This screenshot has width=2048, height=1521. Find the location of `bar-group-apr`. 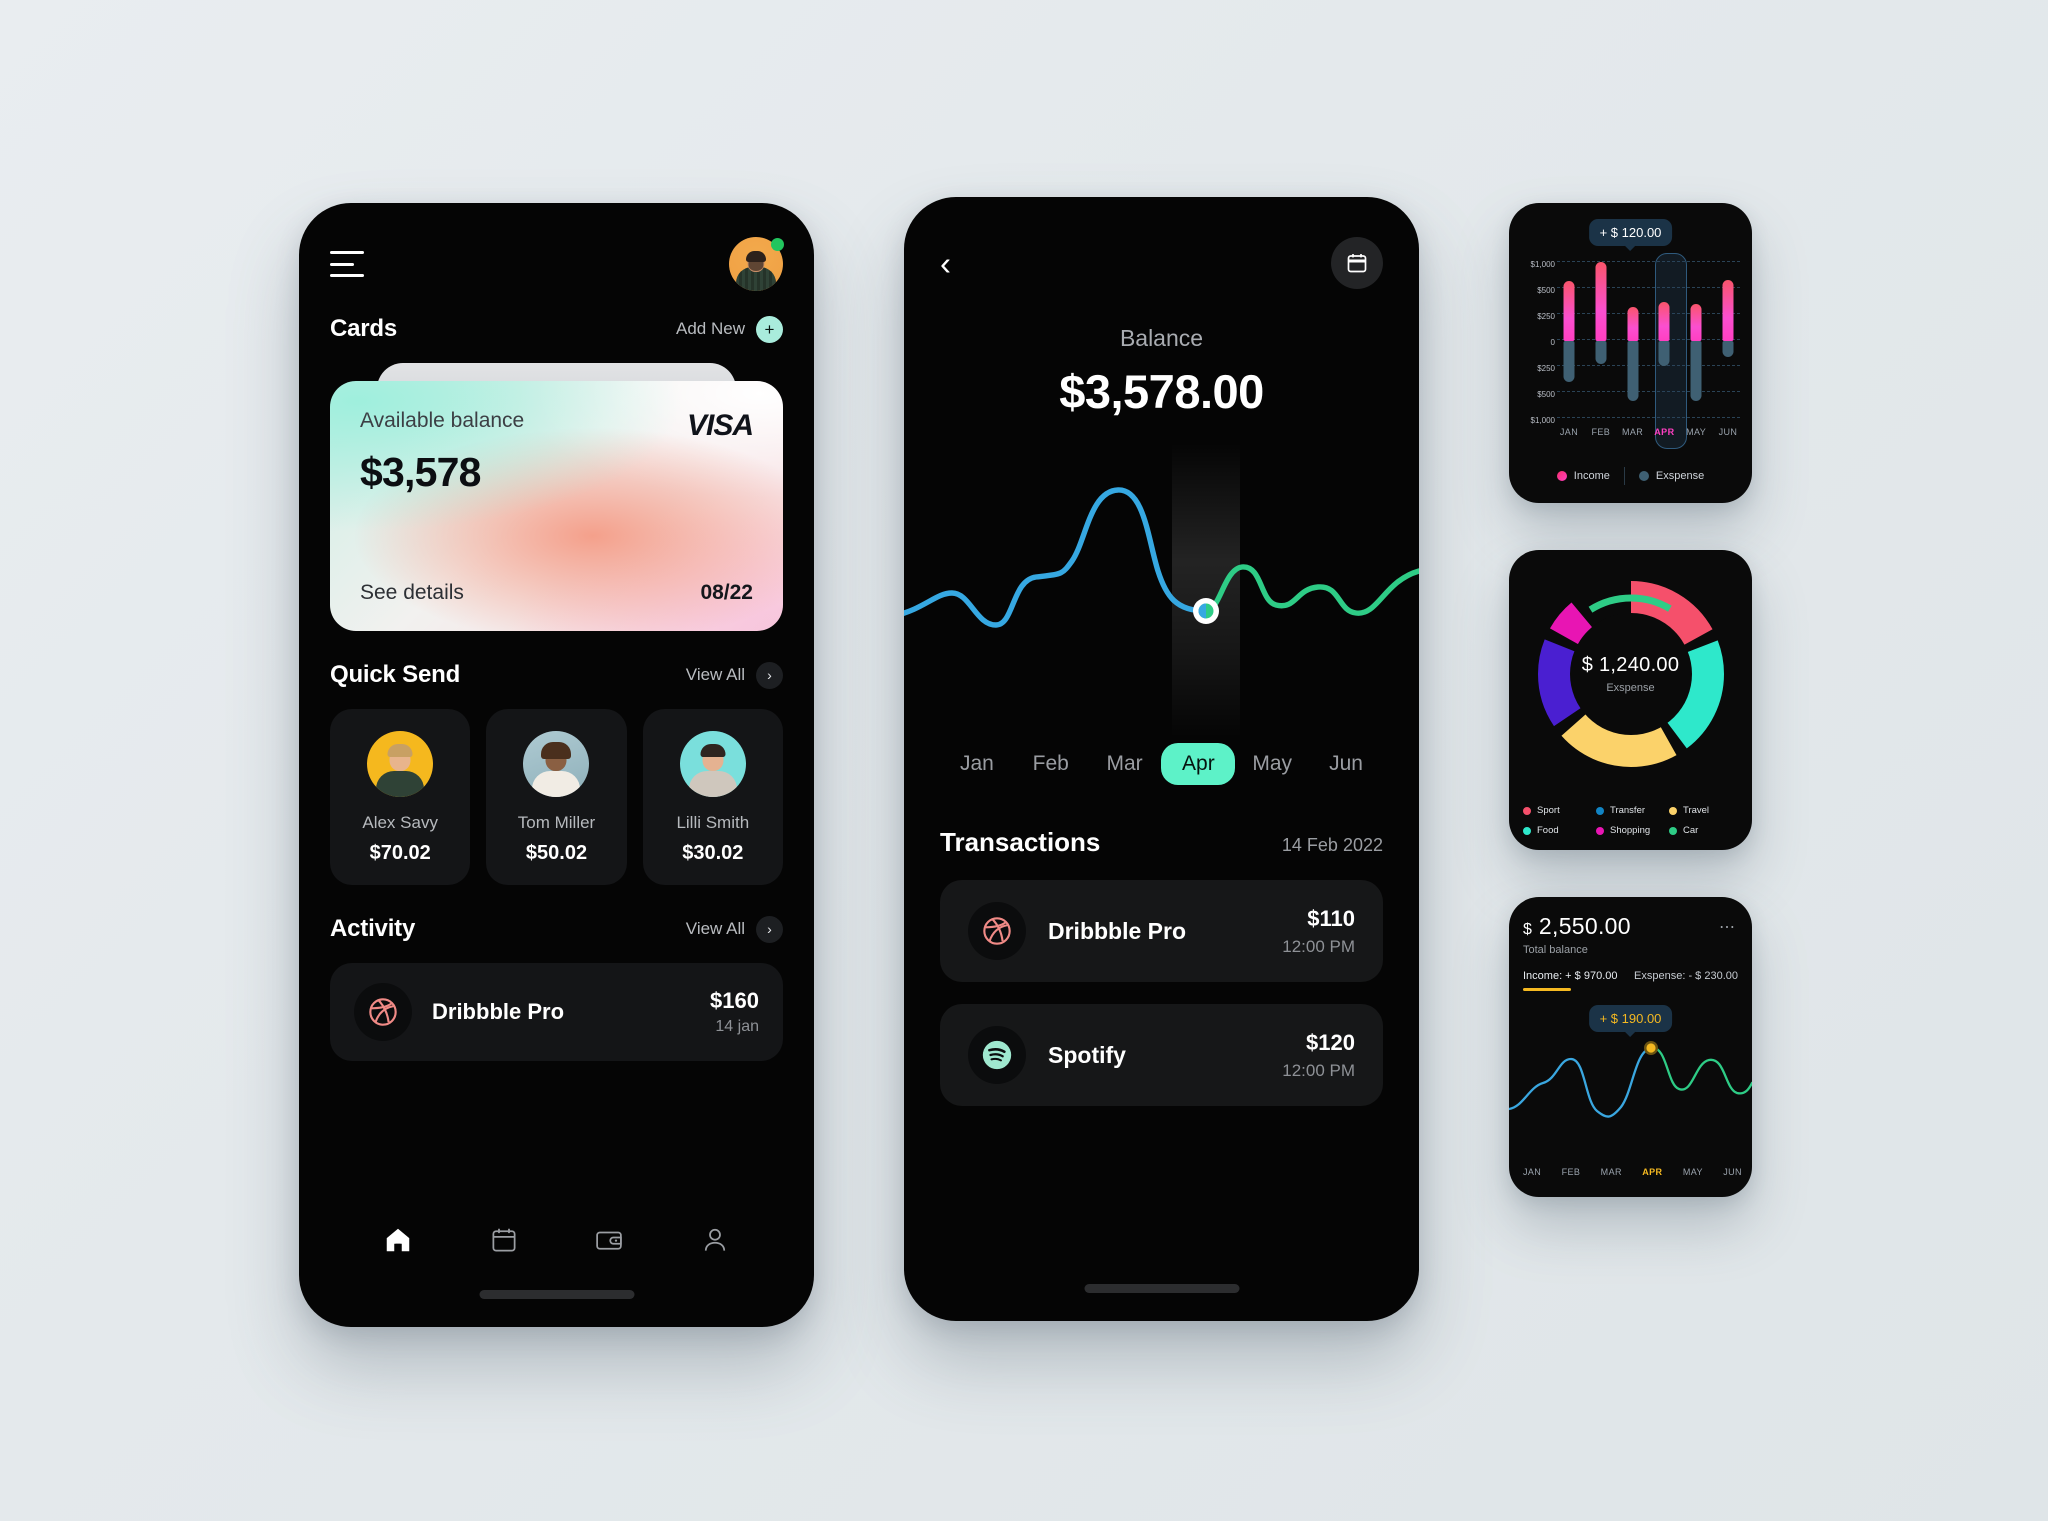

bar-group-apr is located at coordinates (1664, 341).